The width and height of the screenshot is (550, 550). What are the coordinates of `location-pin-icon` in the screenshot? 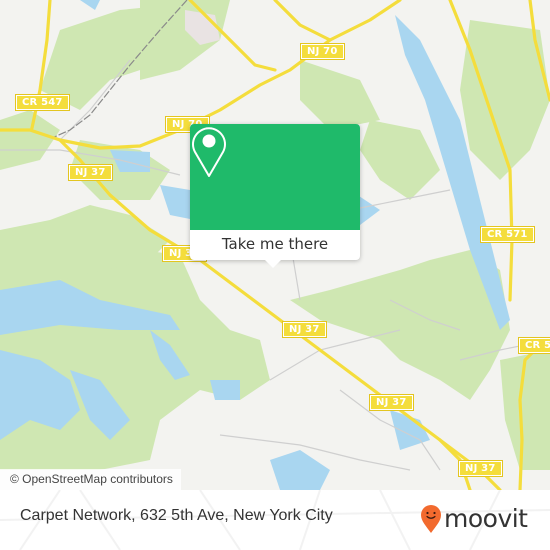 It's located at (209, 152).